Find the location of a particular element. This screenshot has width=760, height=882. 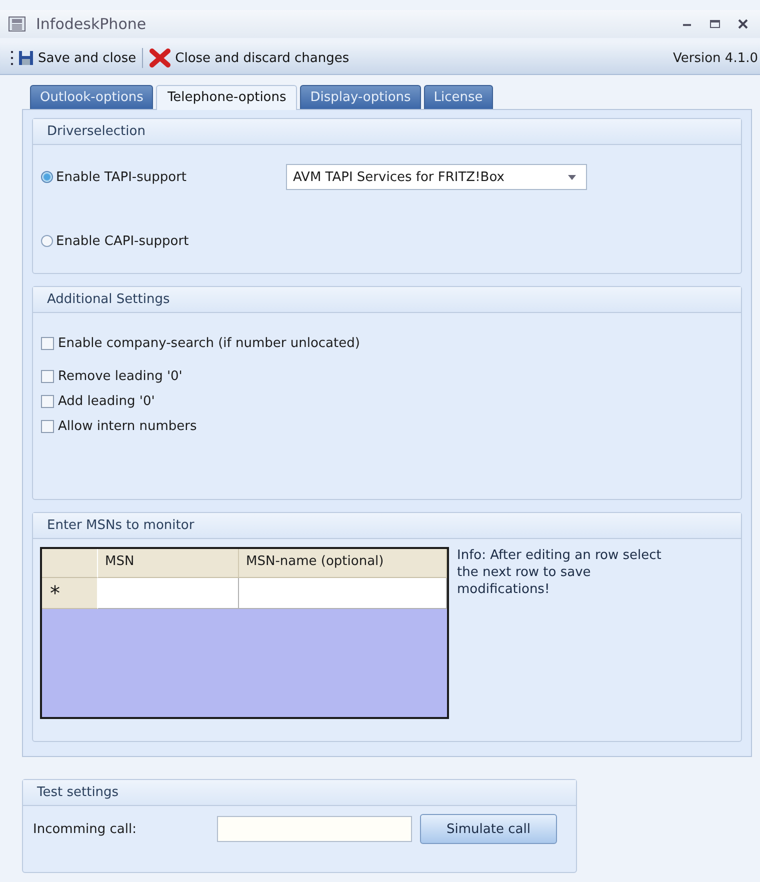

group-title: Test settings is located at coordinates (299, 793).